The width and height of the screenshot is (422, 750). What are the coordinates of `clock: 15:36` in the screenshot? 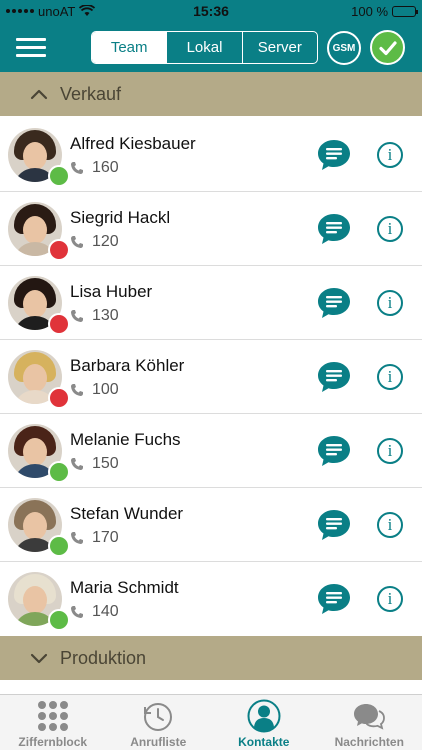 It's located at (211, 11).